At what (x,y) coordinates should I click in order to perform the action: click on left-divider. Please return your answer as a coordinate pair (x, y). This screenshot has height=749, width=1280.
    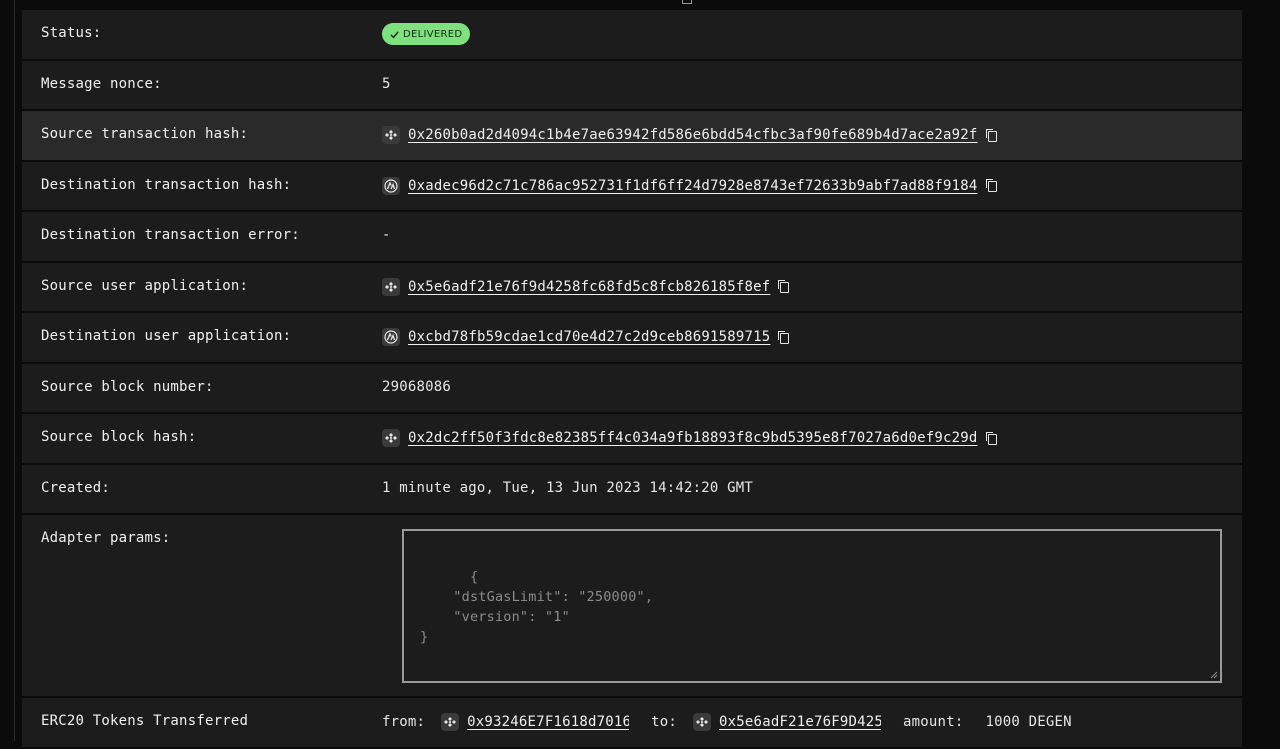
    Looking at the image, I should click on (14, 370).